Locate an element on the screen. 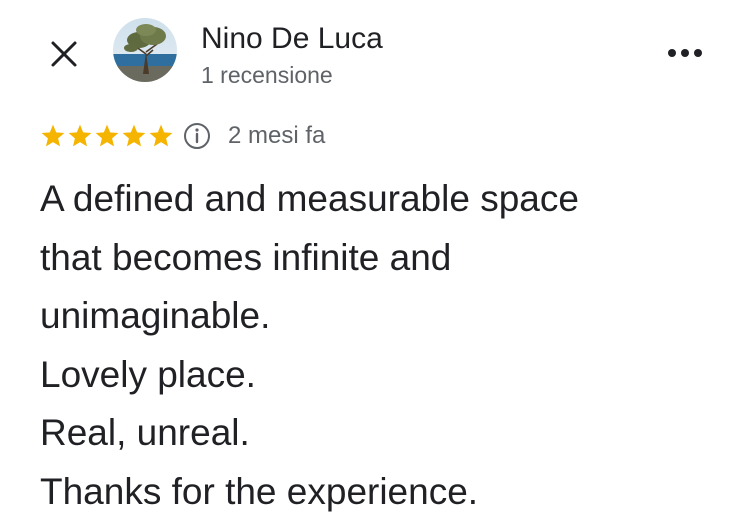 This screenshot has height=526, width=750. close-icon is located at coordinates (64, 56).